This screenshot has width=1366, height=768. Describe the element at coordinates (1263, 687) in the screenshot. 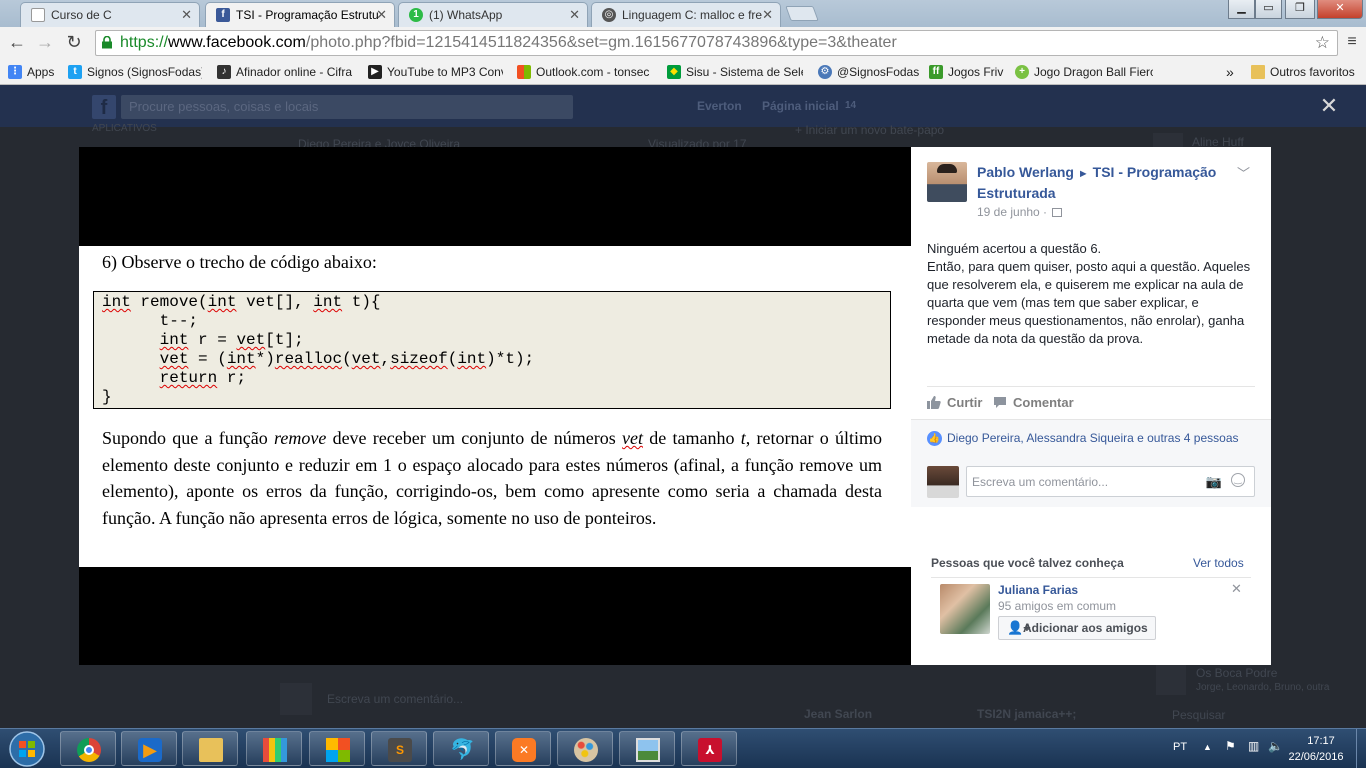

I see `chat-group-members: Jorge, Leonardo, Bruno, outra` at that location.